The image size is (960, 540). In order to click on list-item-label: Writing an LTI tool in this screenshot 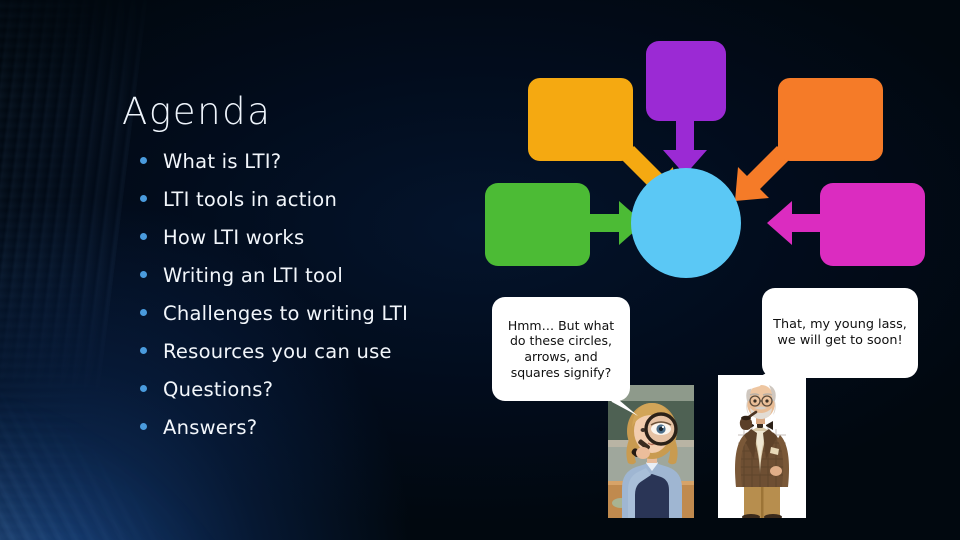, I will do `click(253, 275)`.